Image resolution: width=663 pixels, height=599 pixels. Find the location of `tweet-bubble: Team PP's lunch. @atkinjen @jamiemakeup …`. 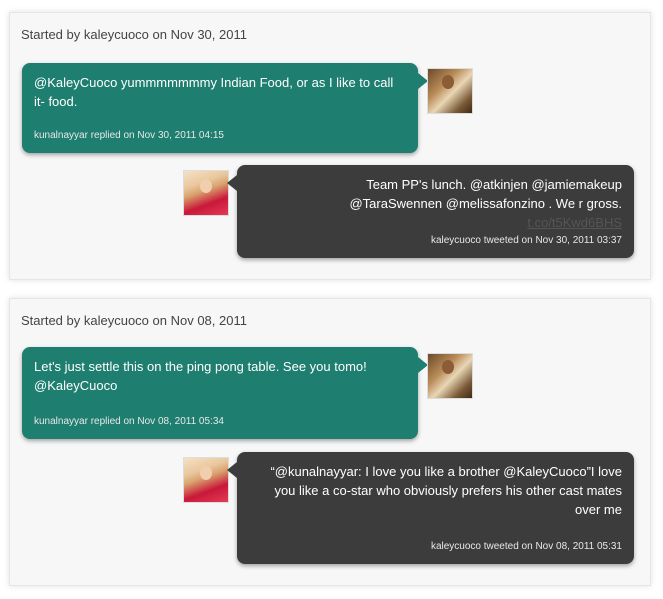

tweet-bubble: Team PP's lunch. @atkinjen @jamiemakeup … is located at coordinates (430, 211).